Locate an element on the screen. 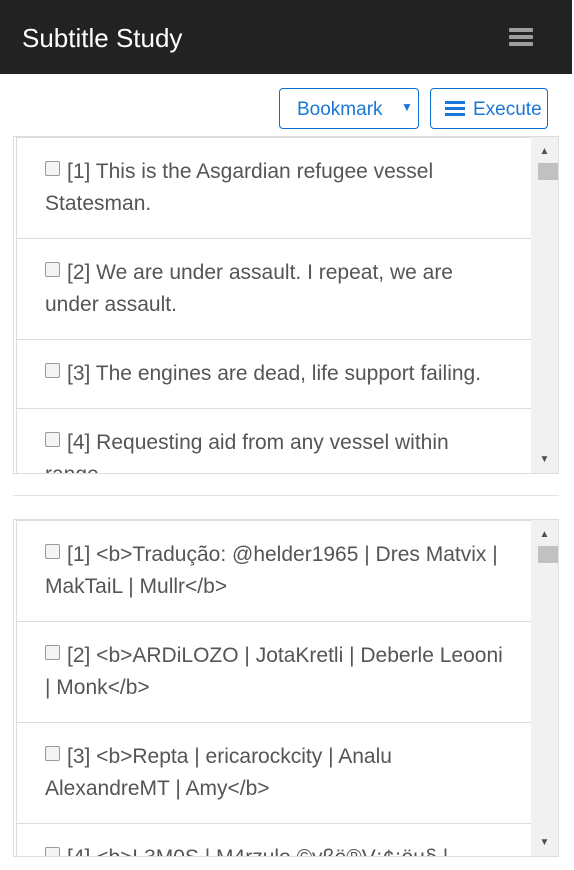 Image resolution: width=574 pixels, height=870 pixels. bookmark-label: Bookmark is located at coordinates (340, 109).